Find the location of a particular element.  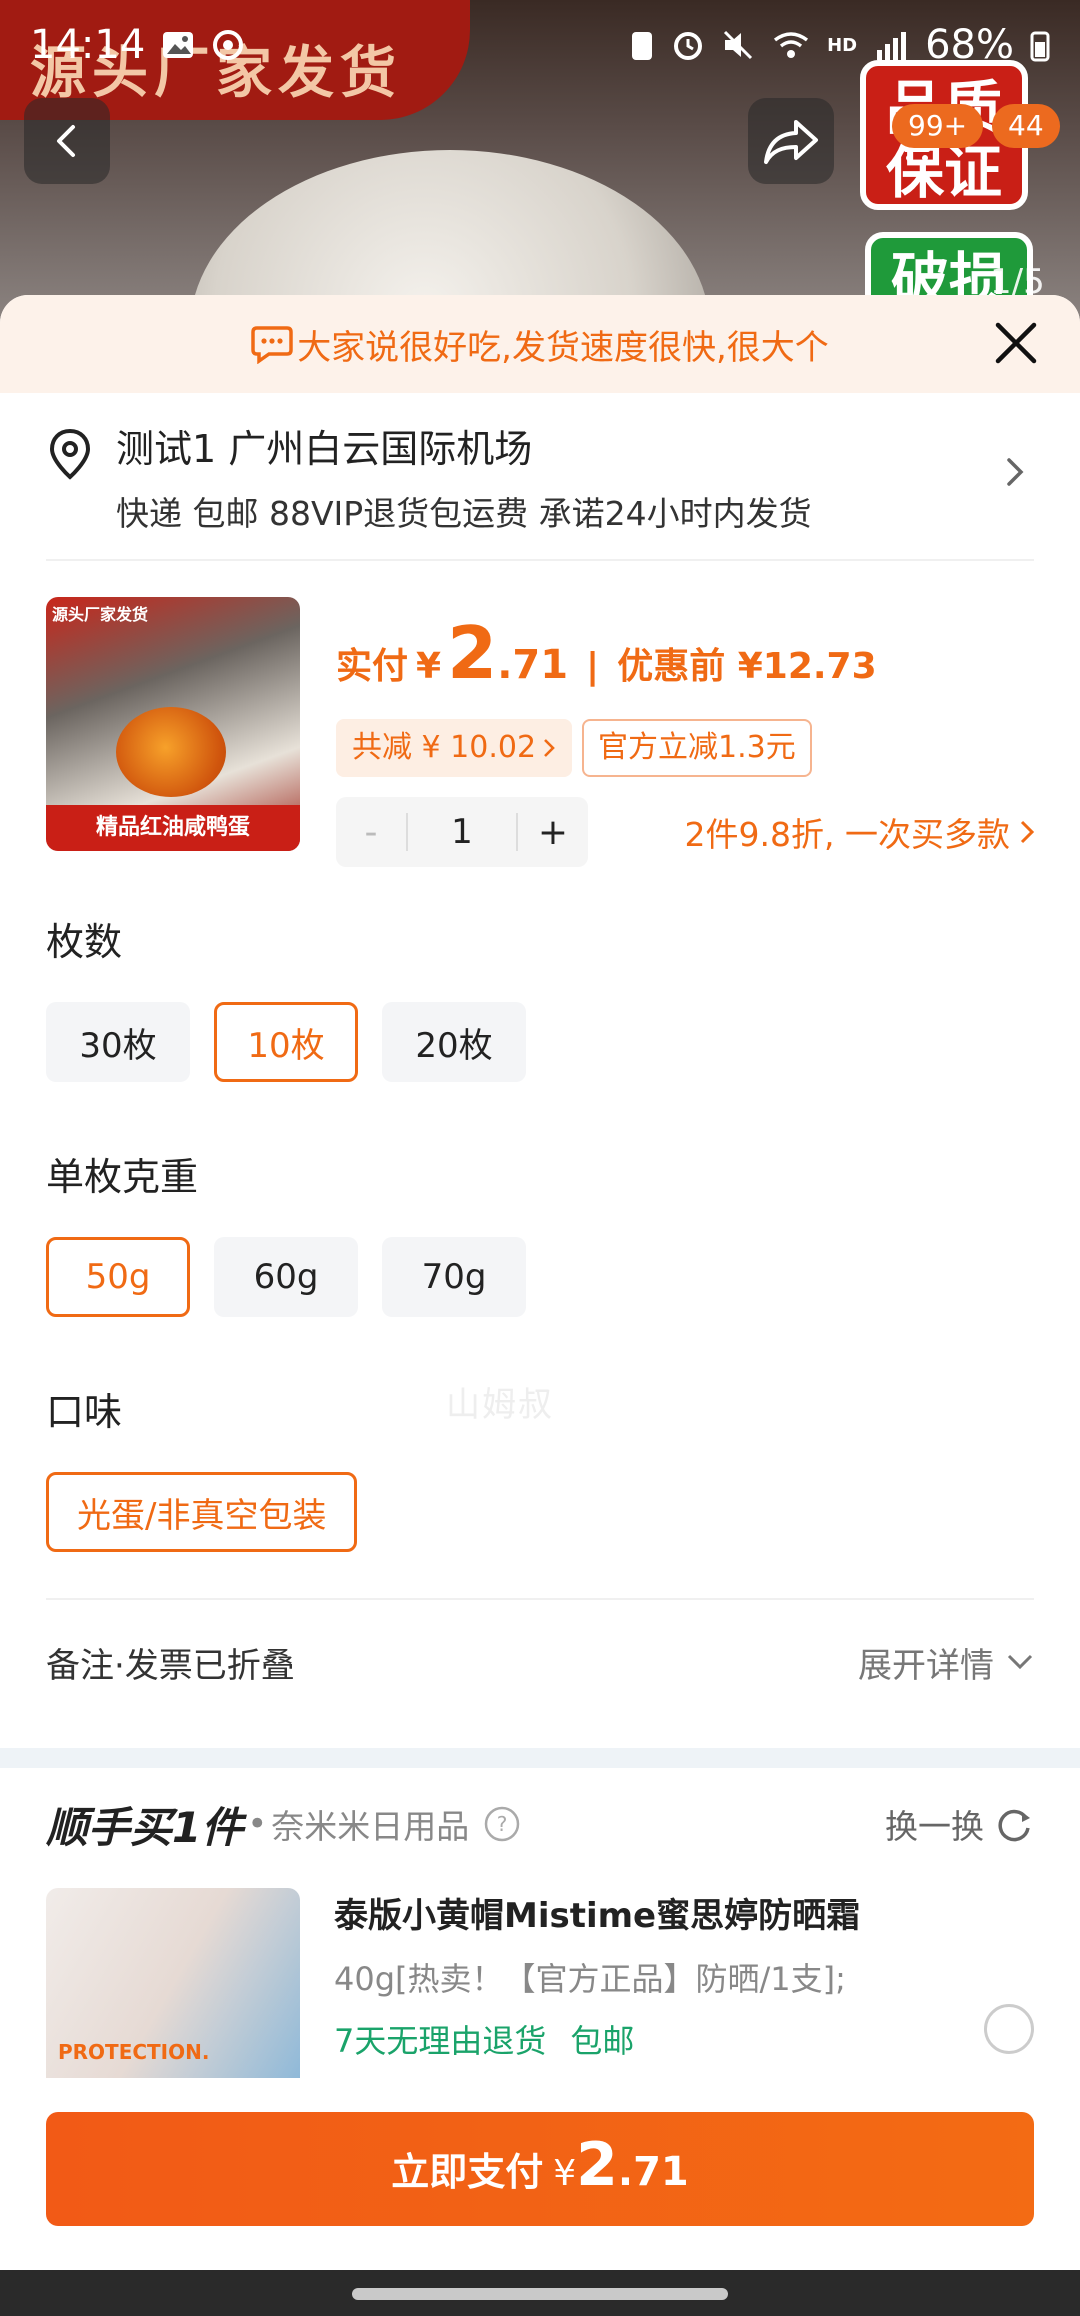

signal-icon is located at coordinates (892, 46).